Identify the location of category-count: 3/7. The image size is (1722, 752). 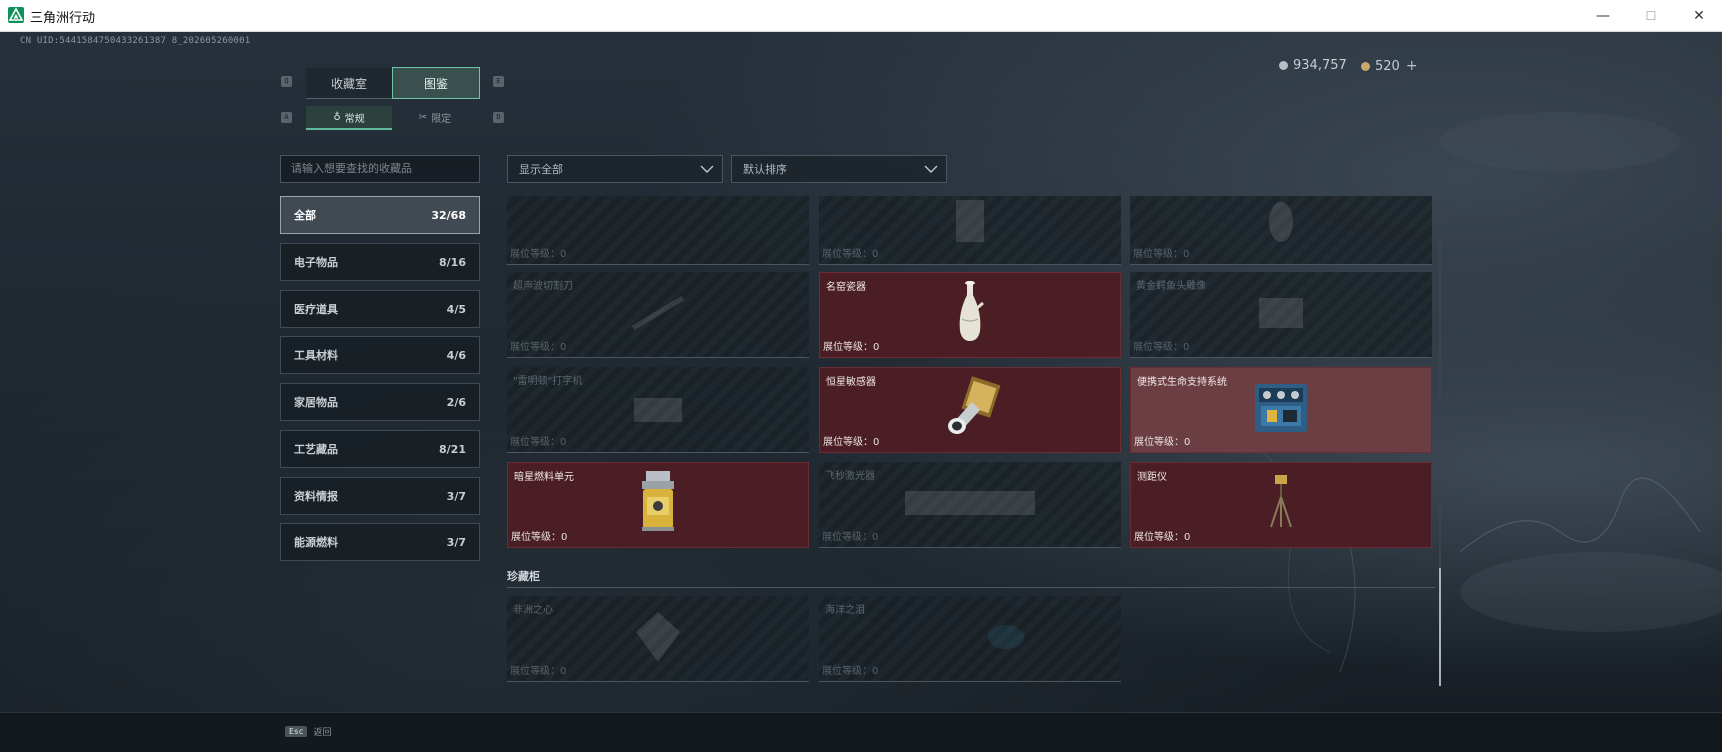
(456, 496).